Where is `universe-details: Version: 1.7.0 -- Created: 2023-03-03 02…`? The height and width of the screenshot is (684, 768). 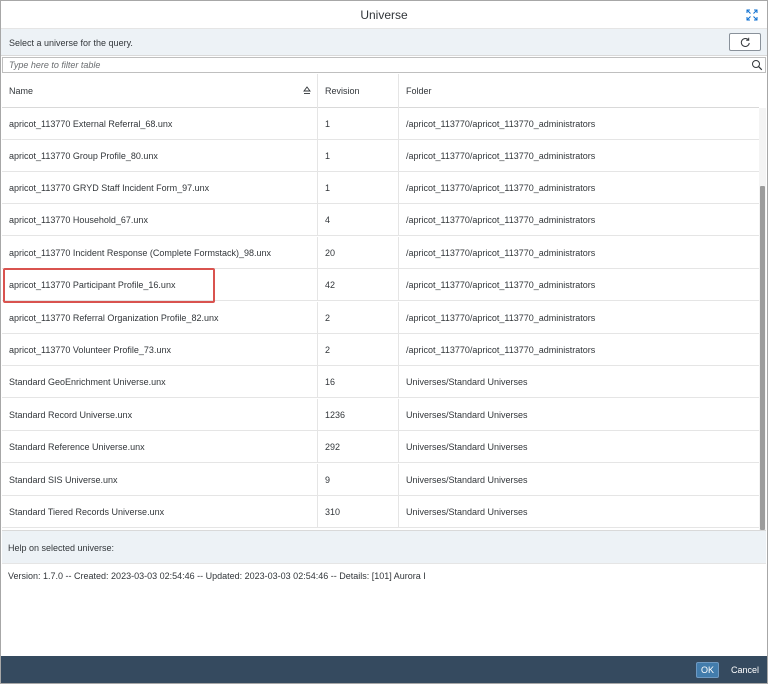 universe-details: Version: 1.7.0 -- Created: 2023-03-03 02… is located at coordinates (217, 576).